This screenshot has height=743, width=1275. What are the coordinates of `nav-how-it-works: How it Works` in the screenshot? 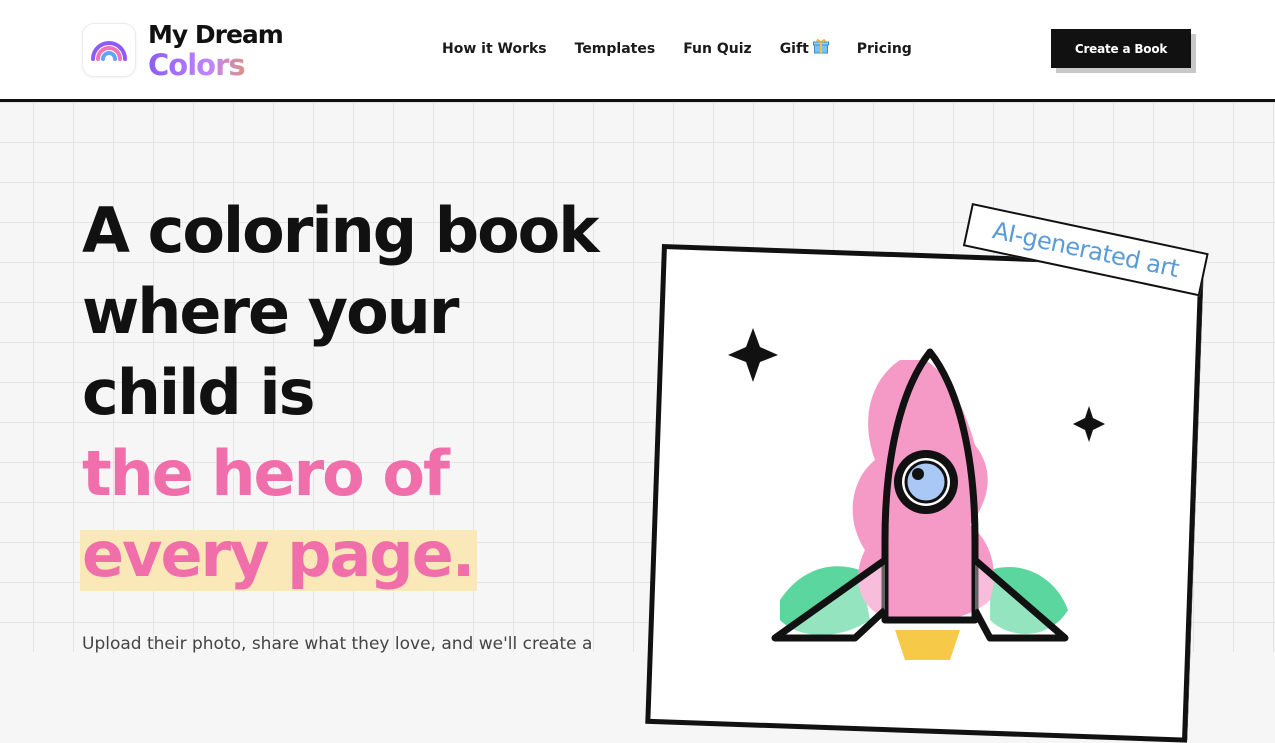 It's located at (494, 49).